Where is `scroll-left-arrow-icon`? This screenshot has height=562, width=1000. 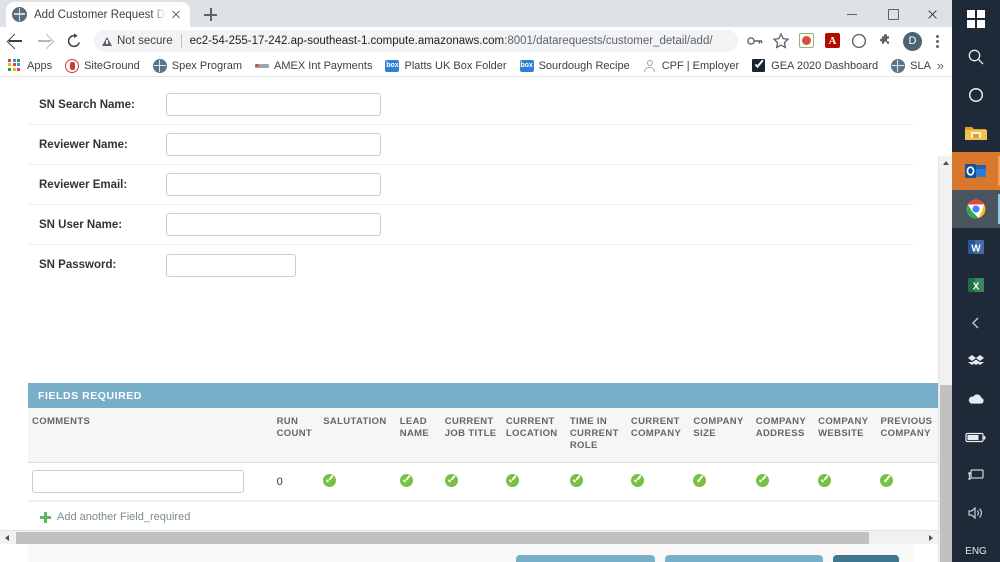 scroll-left-arrow-icon is located at coordinates (7, 538).